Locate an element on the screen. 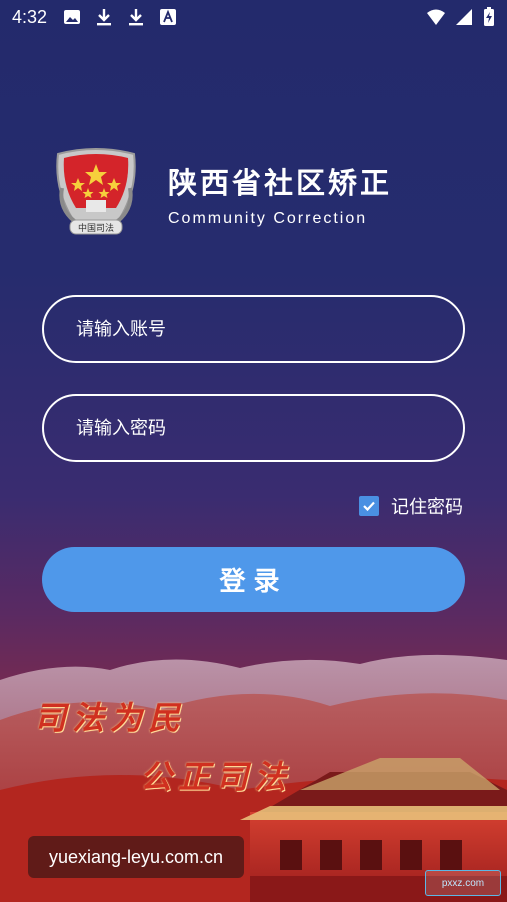  wifi-icon is located at coordinates (436, 17).